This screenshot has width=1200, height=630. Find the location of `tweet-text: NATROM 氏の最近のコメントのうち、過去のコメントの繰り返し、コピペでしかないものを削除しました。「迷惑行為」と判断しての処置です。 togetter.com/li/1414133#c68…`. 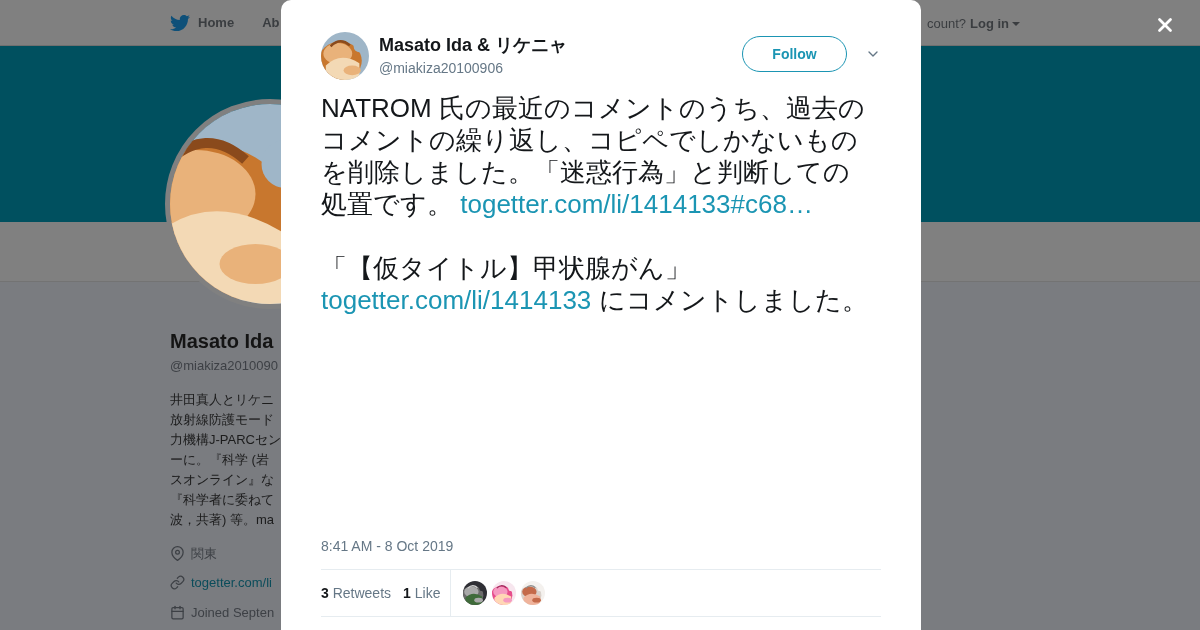

tweet-text: NATROM 氏の最近のコメントのうち、過去のコメントの繰り返し、コピペでしかないものを削除しました。「迷惑行為」と判断しての処置です。 togetter.com/li/1414133#c68… is located at coordinates (593, 156).